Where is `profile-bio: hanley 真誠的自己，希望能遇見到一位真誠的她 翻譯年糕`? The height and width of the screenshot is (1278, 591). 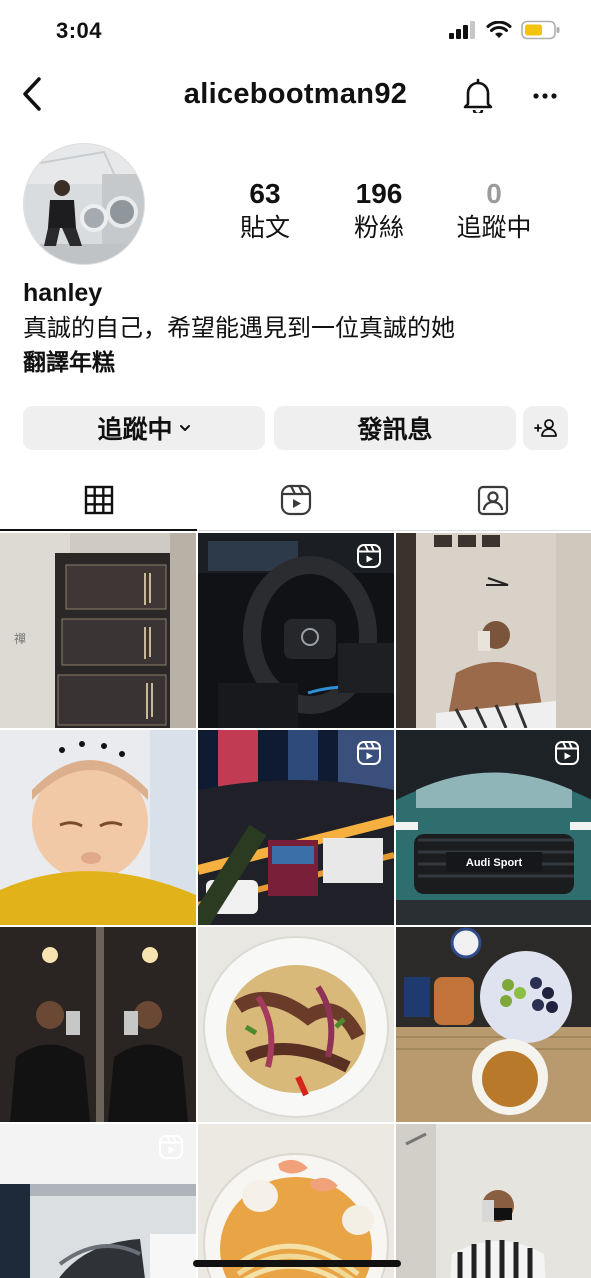
profile-bio: hanley 真誠的自己，希望能遇見到一位真誠的她 翻譯年糕 is located at coordinates (303, 328).